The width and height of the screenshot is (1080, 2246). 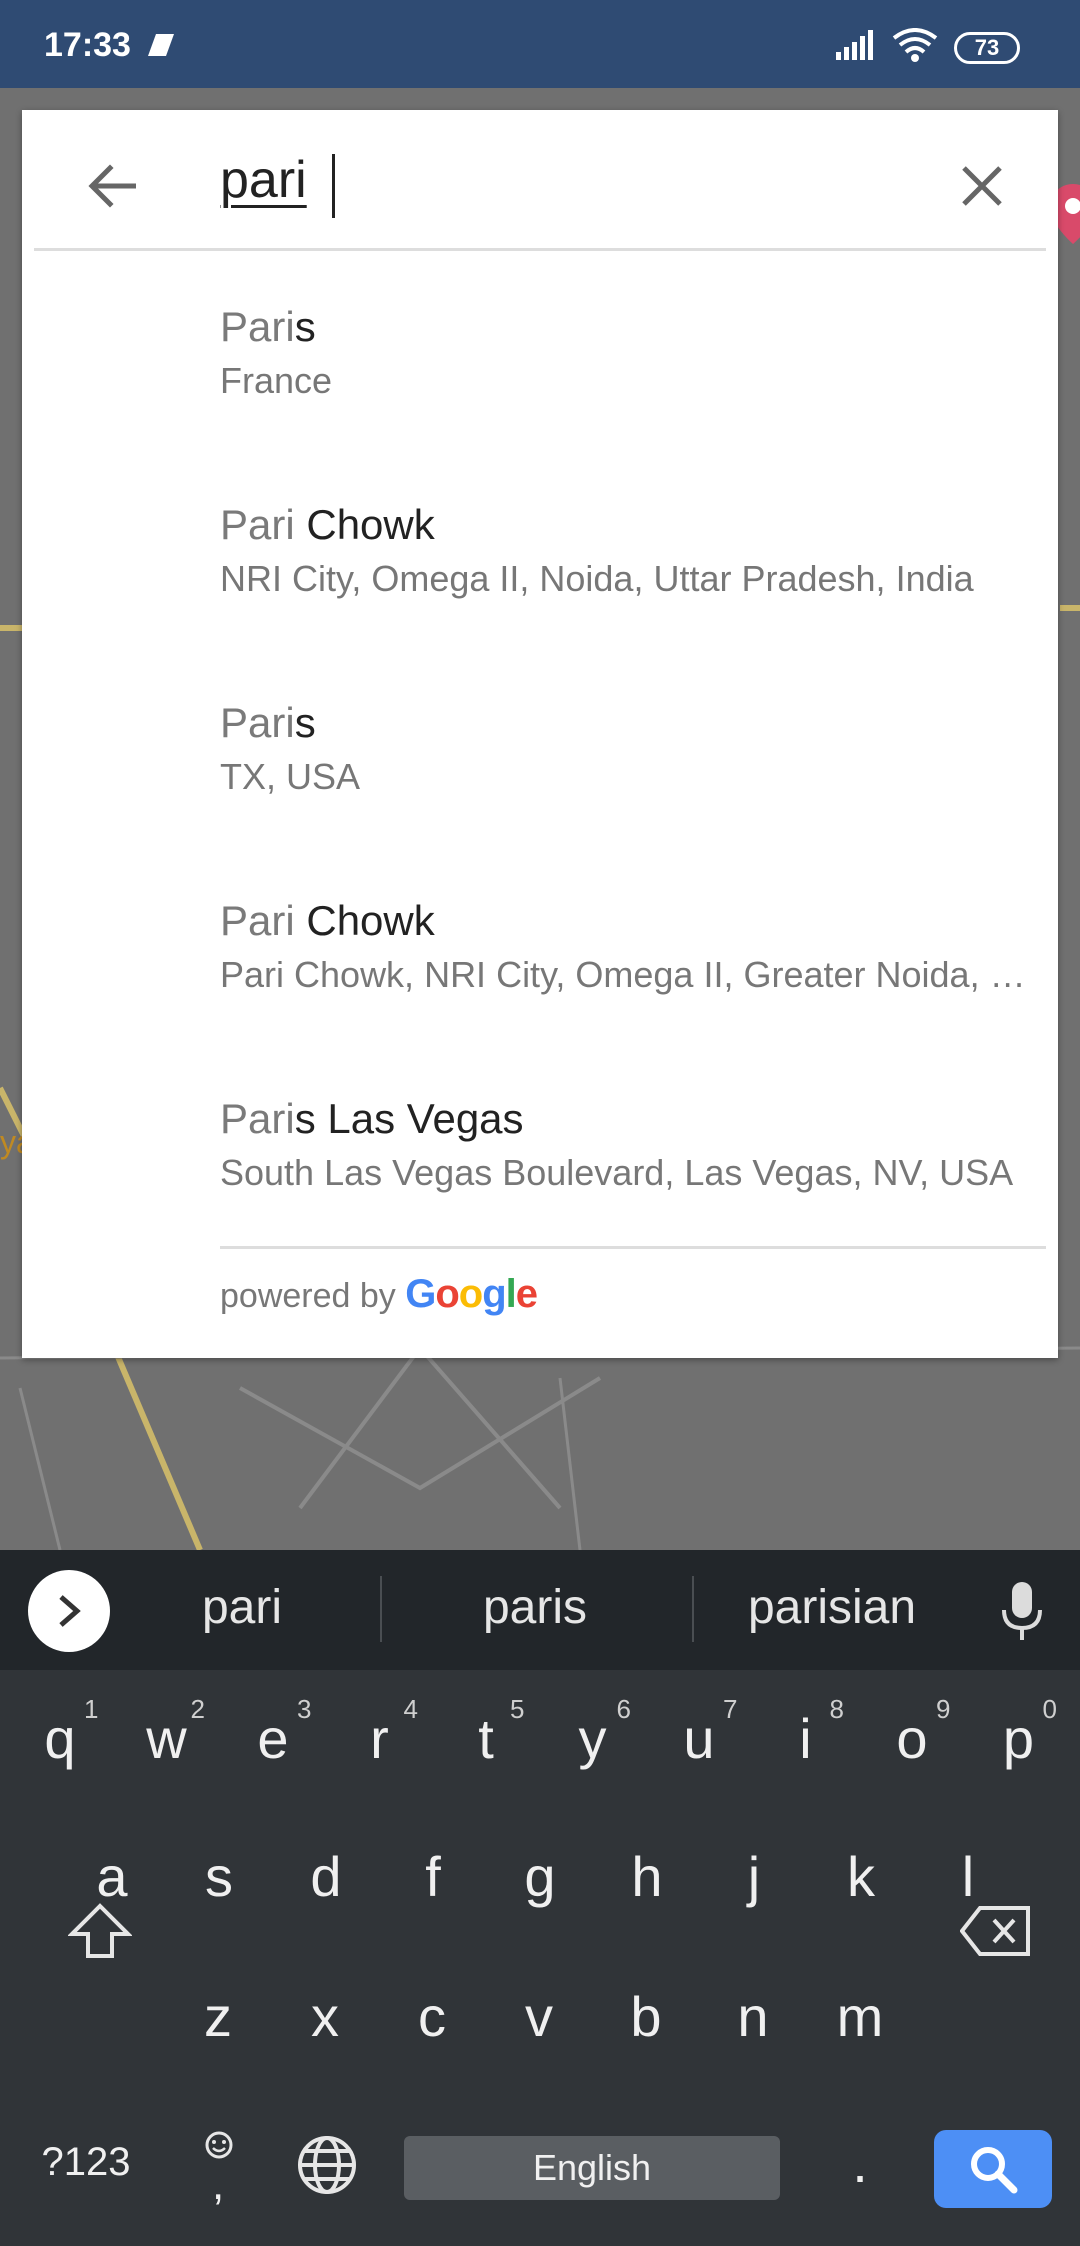 I want to click on chevron-right-icon, so click(x=70, y=1611).